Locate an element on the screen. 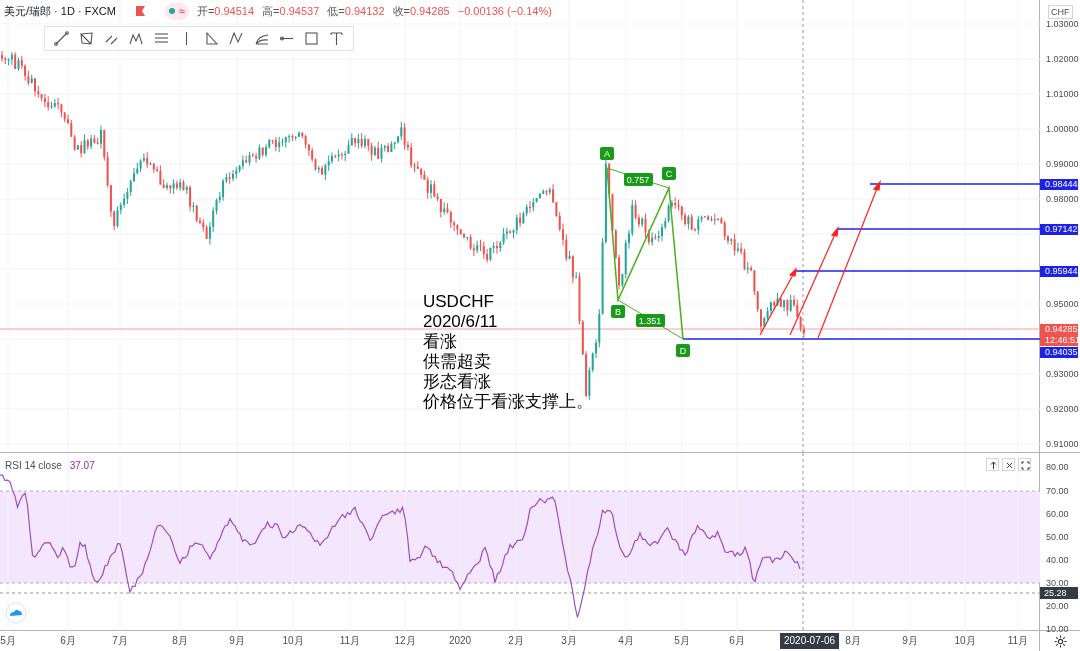 The width and height of the screenshot is (1080, 651). ohlc-label: 高= is located at coordinates (271, 11).